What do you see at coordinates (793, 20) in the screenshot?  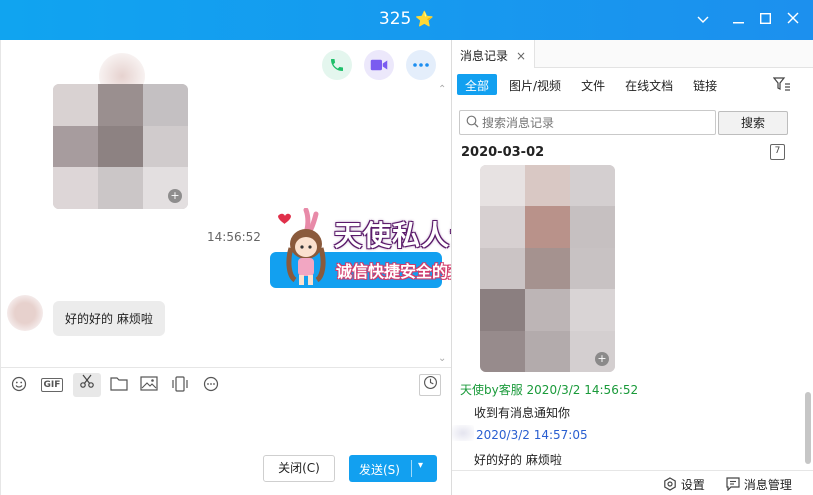 I see `close-window-button` at bounding box center [793, 20].